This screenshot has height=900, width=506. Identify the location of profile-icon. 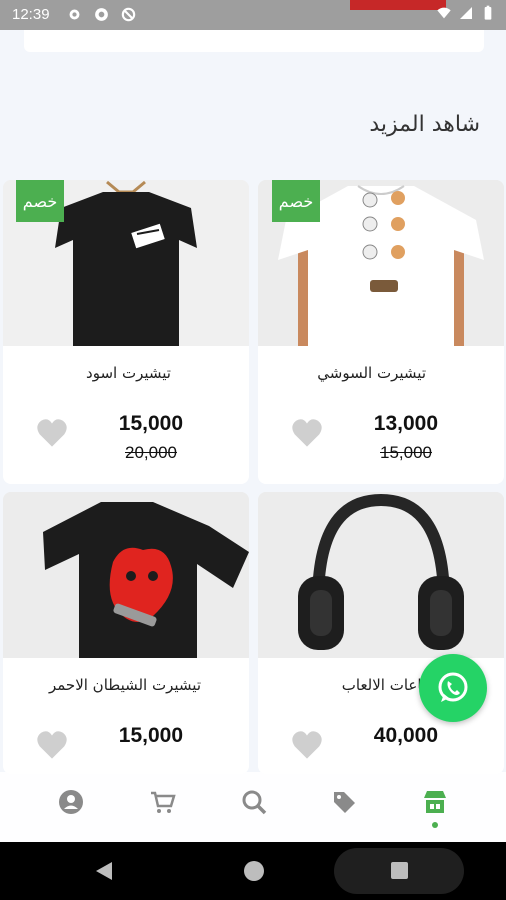
(71, 802).